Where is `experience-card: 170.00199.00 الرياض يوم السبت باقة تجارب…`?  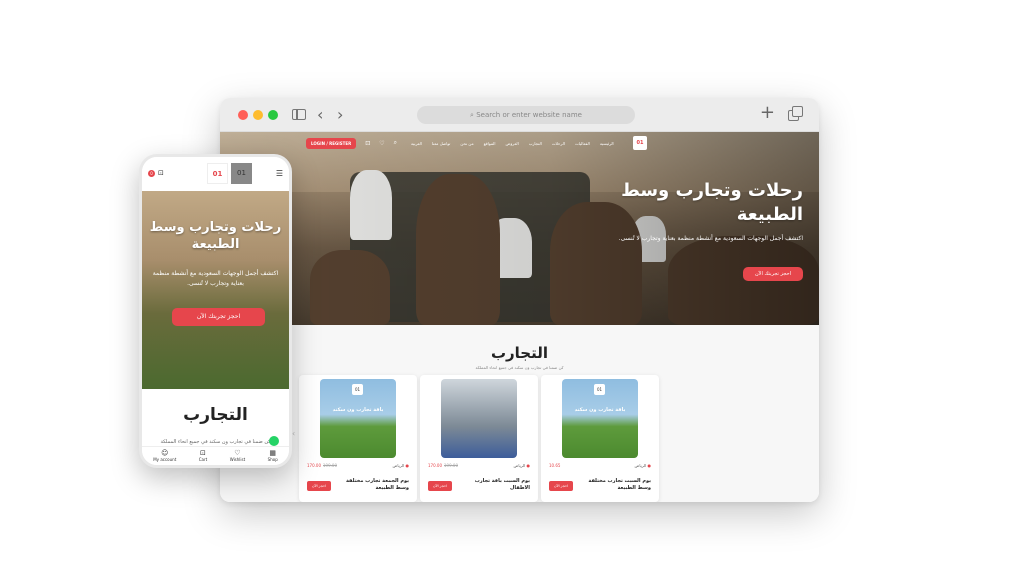 experience-card: 170.00199.00 الرياض يوم السبت باقة تجارب… is located at coordinates (479, 438).